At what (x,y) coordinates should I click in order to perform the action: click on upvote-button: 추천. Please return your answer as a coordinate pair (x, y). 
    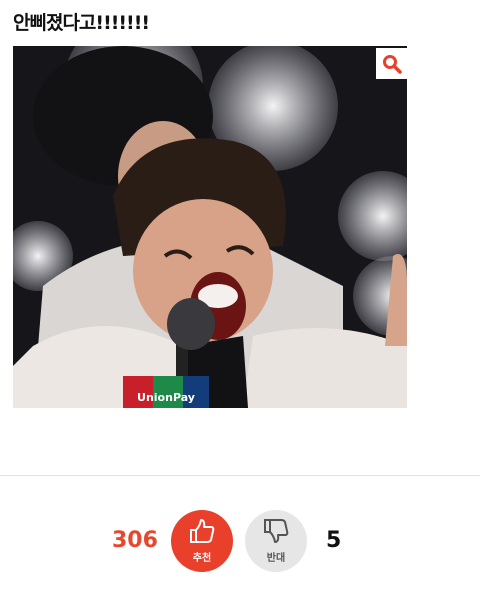
    Looking at the image, I should click on (202, 541).